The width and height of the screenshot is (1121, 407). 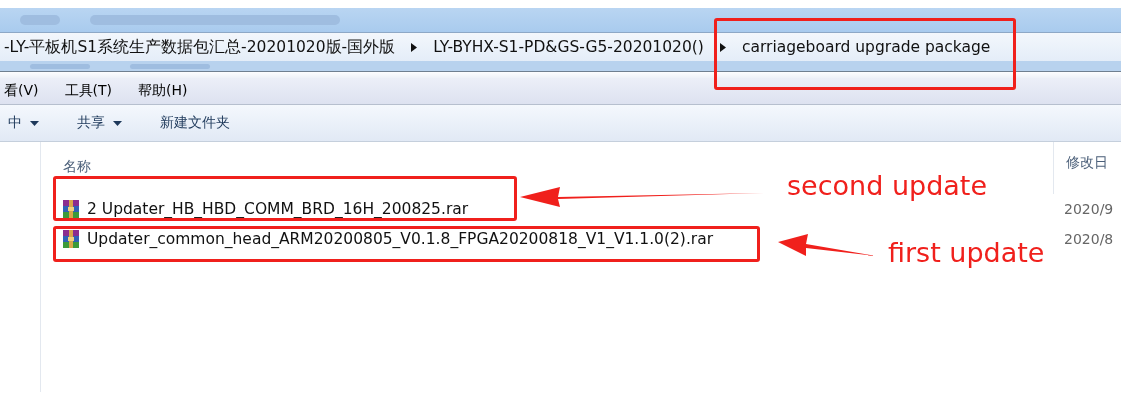 I want to click on date-cell-text: 2020/8, so click(x=1088, y=239).